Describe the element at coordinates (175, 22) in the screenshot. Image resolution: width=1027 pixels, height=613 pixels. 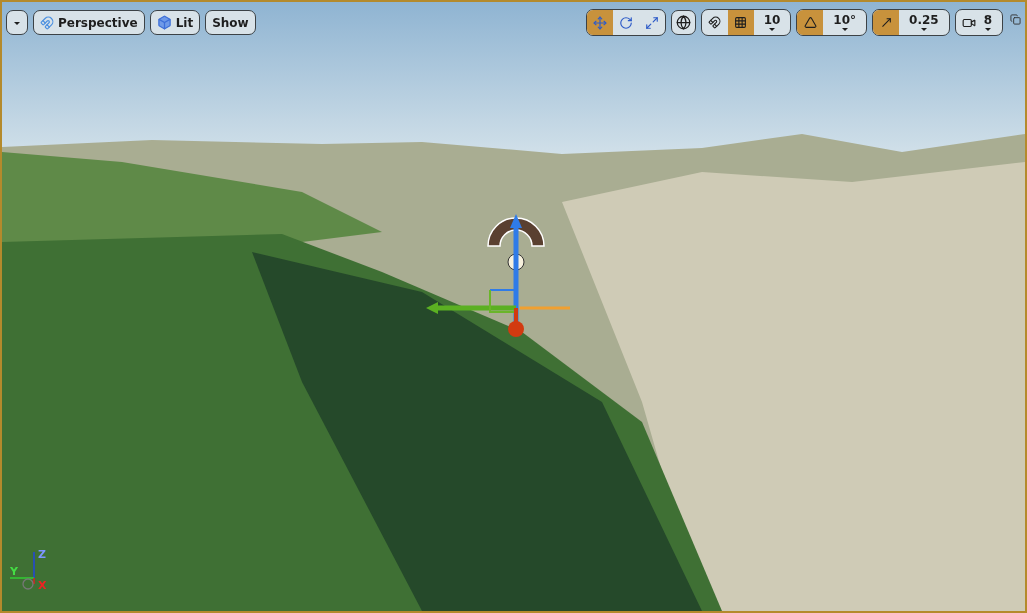
I see `lit-button: Lit` at that location.